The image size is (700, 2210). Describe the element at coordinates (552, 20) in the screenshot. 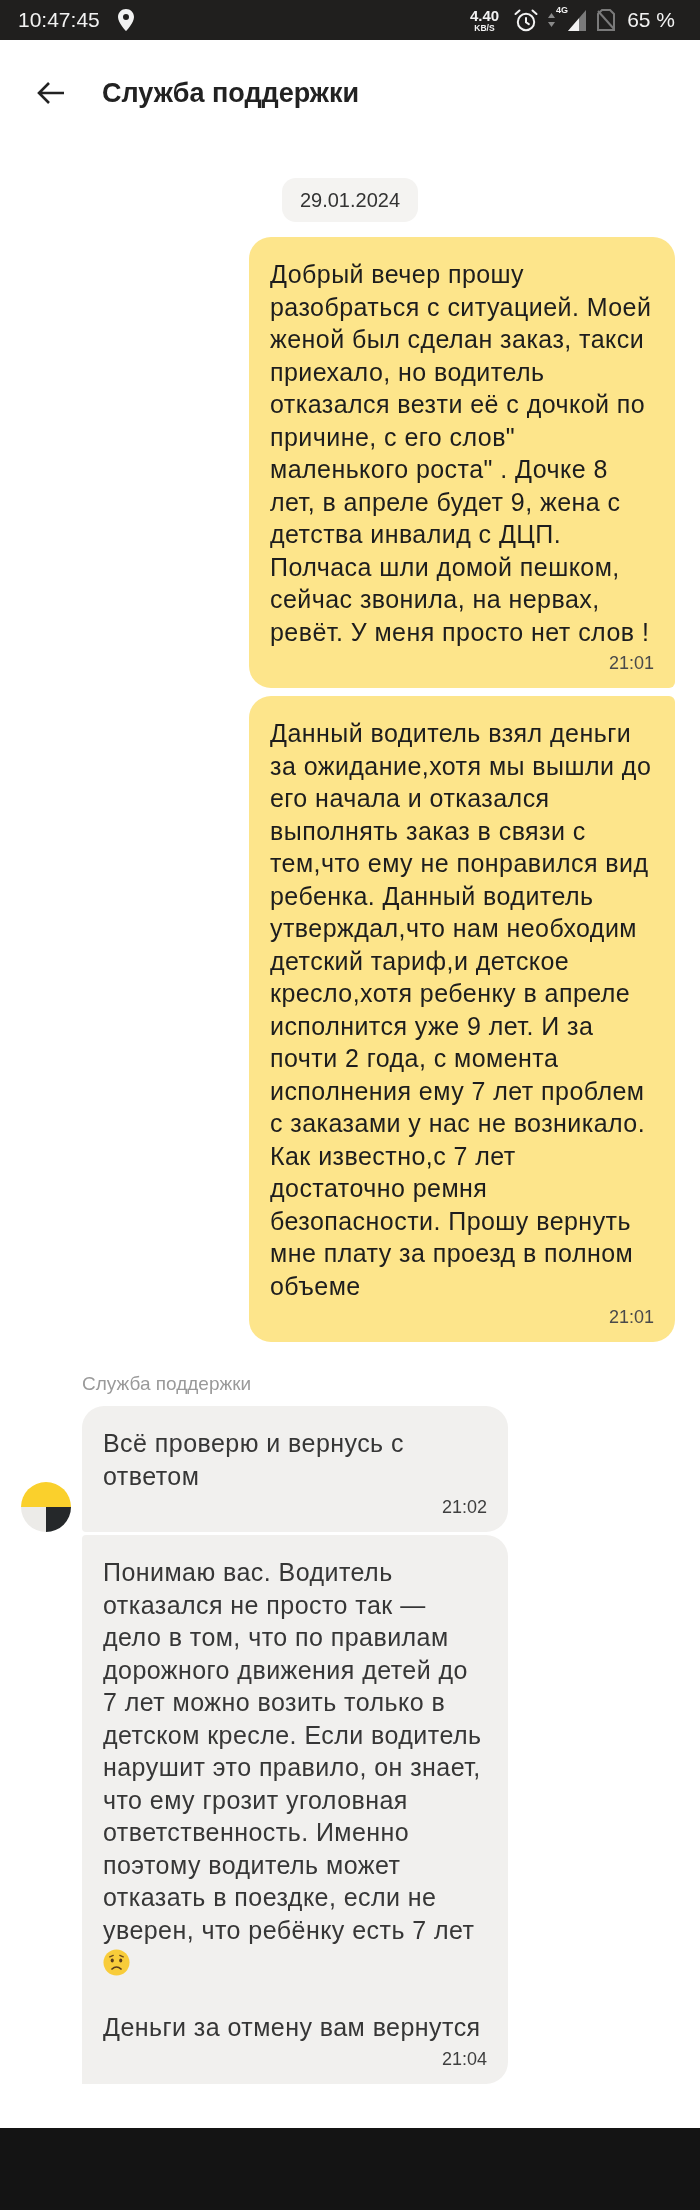

I see `data-arrows-icon` at that location.